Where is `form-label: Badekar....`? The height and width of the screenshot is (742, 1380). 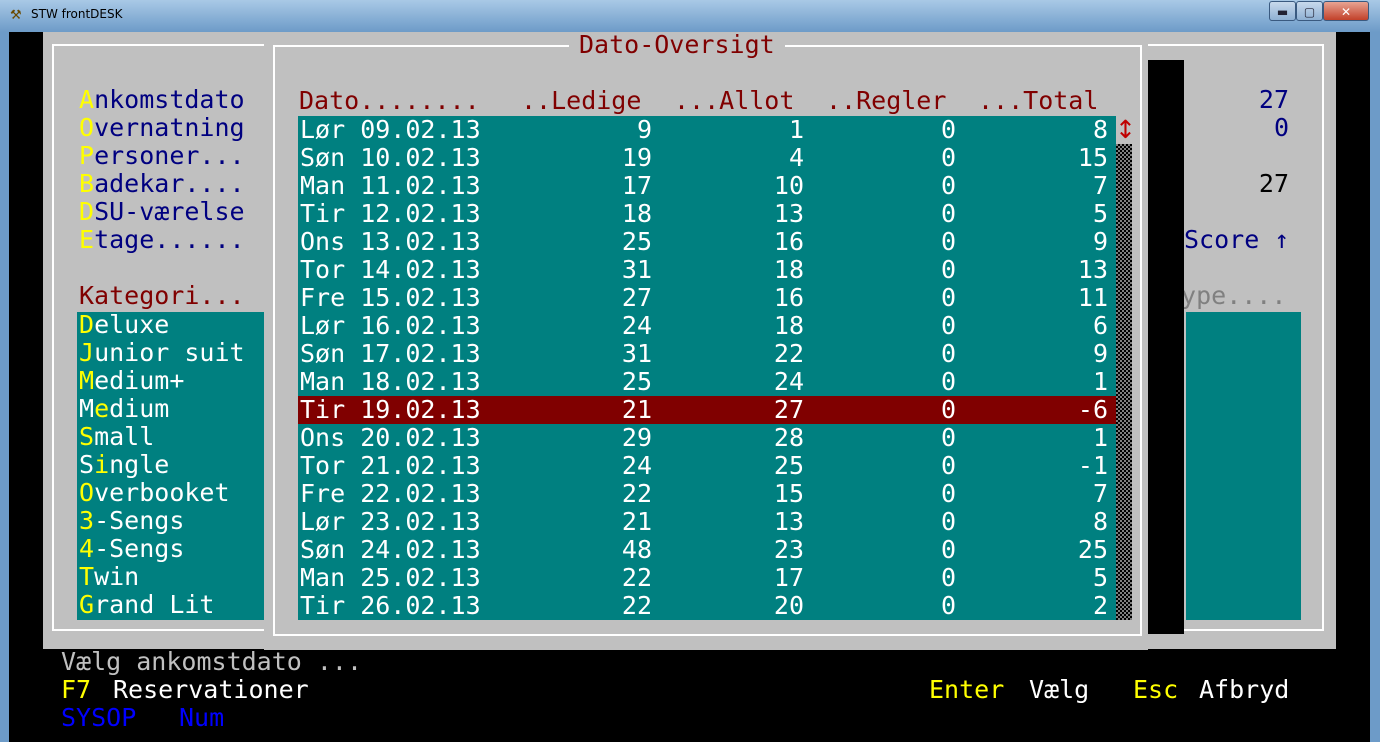 form-label: Badekar.... is located at coordinates (162, 184).